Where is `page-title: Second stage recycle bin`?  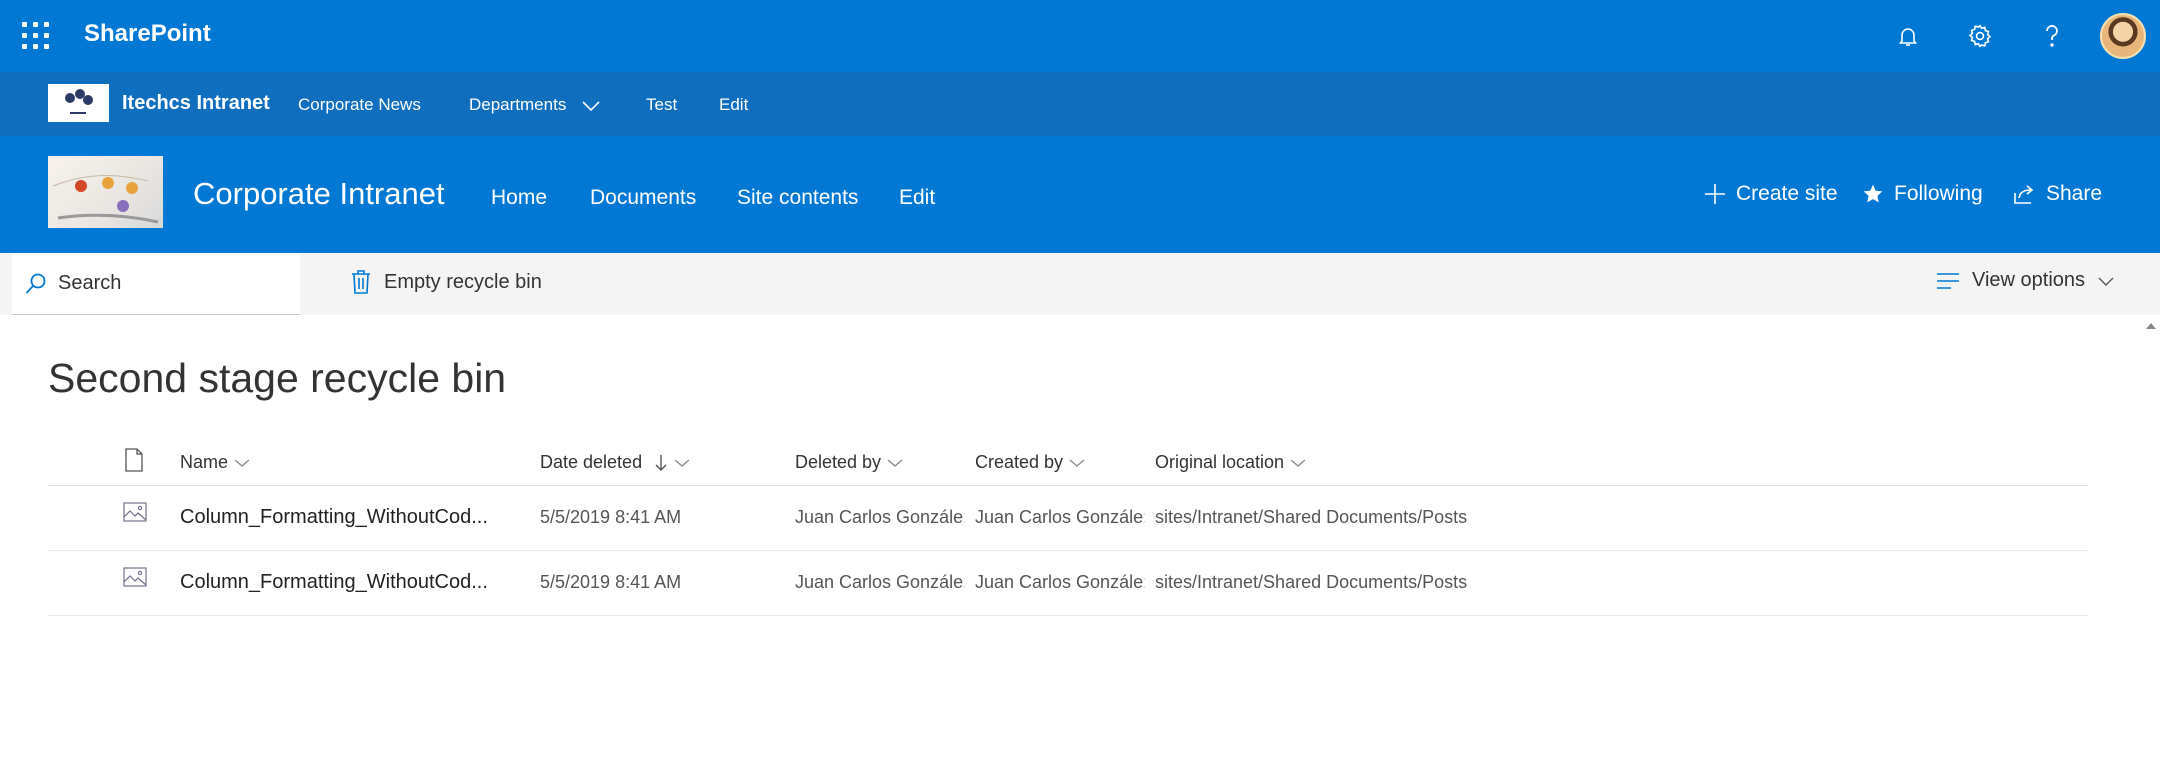
page-title: Second stage recycle bin is located at coordinates (277, 378).